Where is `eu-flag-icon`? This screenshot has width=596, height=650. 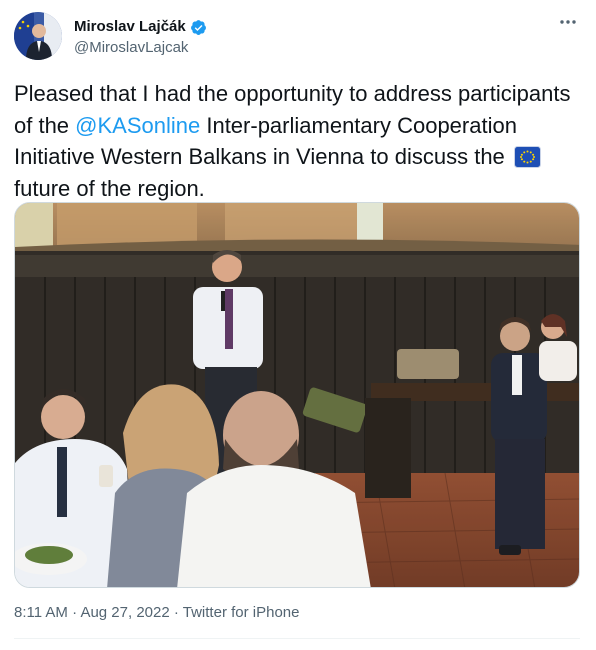 eu-flag-icon is located at coordinates (527, 156).